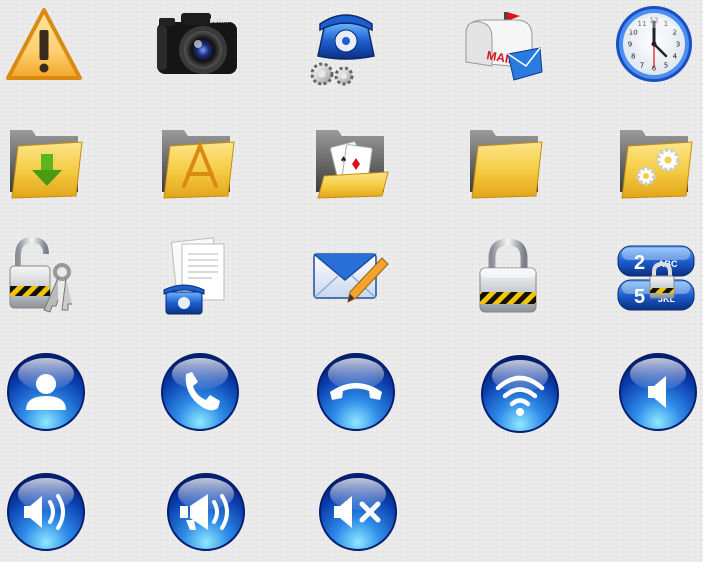  What do you see at coordinates (352, 162) in the screenshot?
I see `games-folder-icon: ♠` at bounding box center [352, 162].